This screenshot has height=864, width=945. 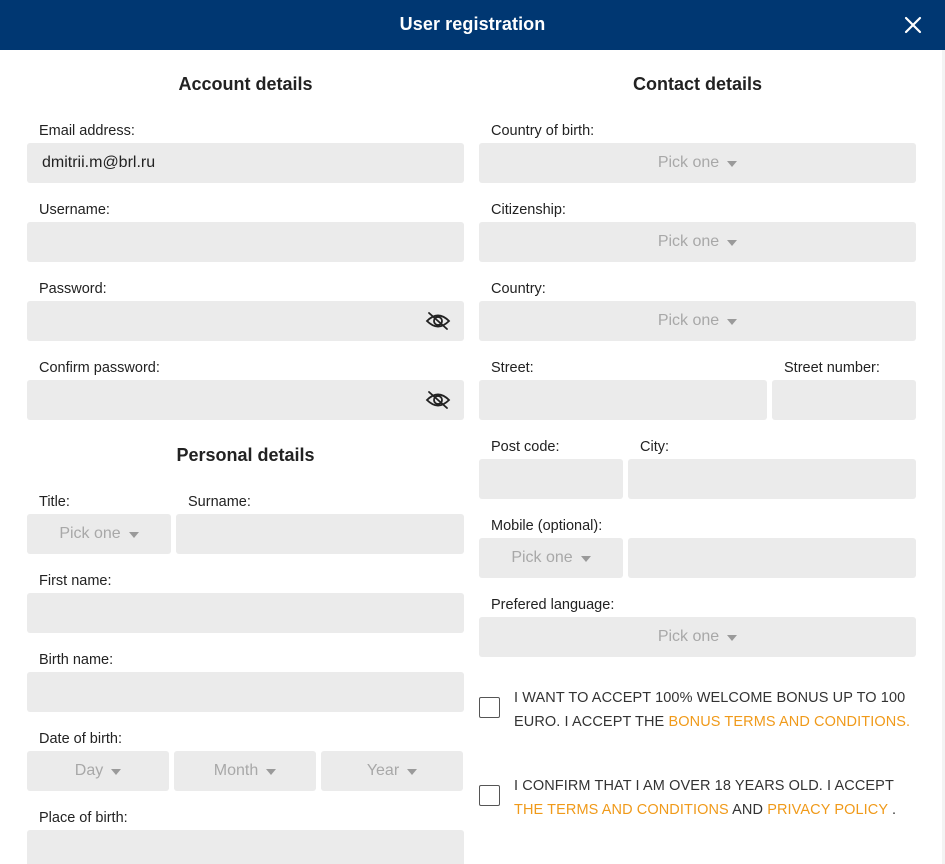 I want to click on title-label: Title:, so click(x=54, y=502).